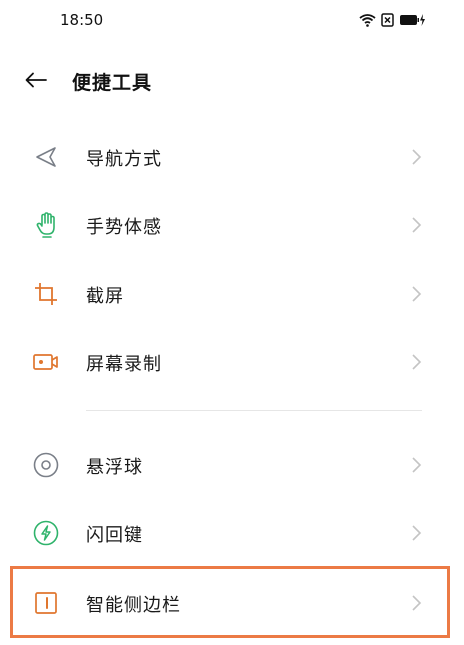 This screenshot has height=645, width=464. Describe the element at coordinates (232, 82) in the screenshot. I see `header: 便捷工具` at that location.